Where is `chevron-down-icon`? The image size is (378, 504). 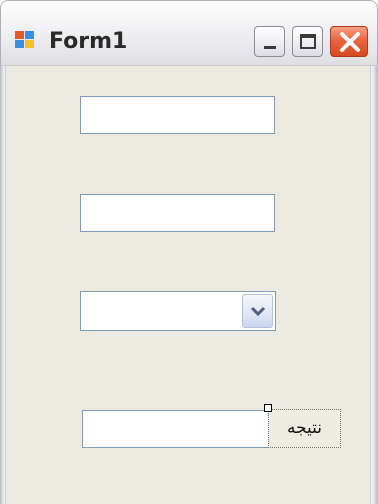
chevron-down-icon is located at coordinates (258, 311).